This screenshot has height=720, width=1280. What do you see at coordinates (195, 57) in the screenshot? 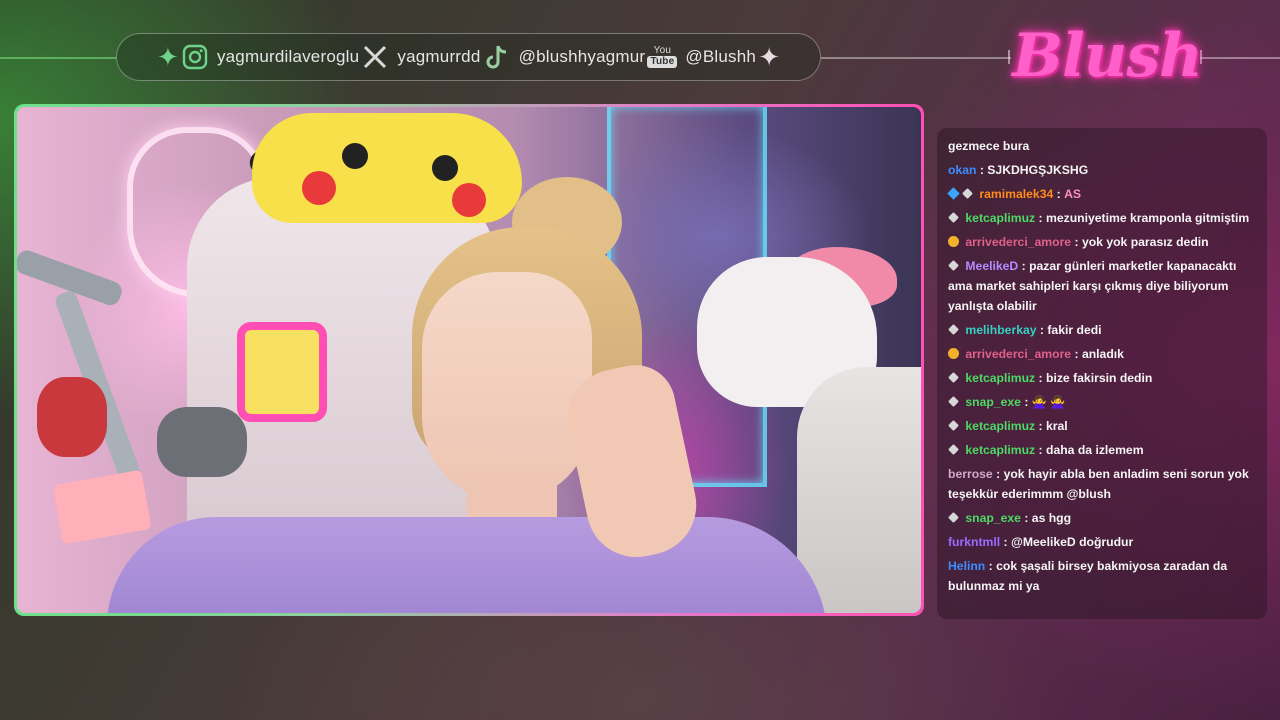
I see `instagram-icon` at bounding box center [195, 57].